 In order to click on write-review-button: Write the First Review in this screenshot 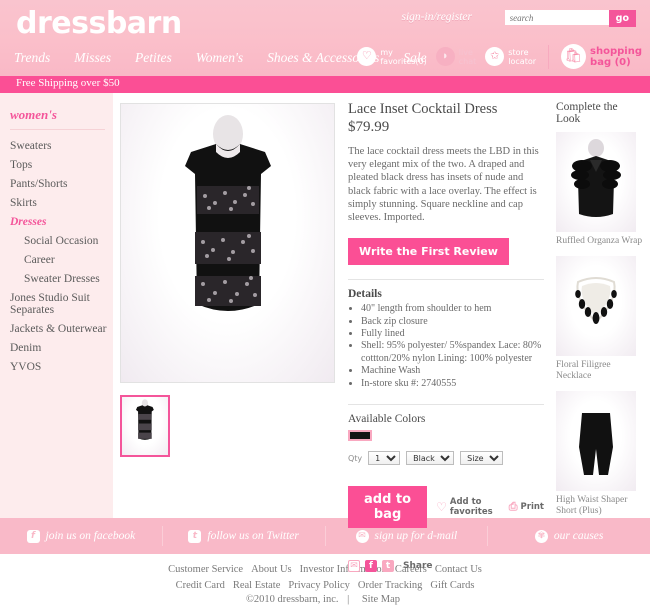, I will do `click(428, 252)`.